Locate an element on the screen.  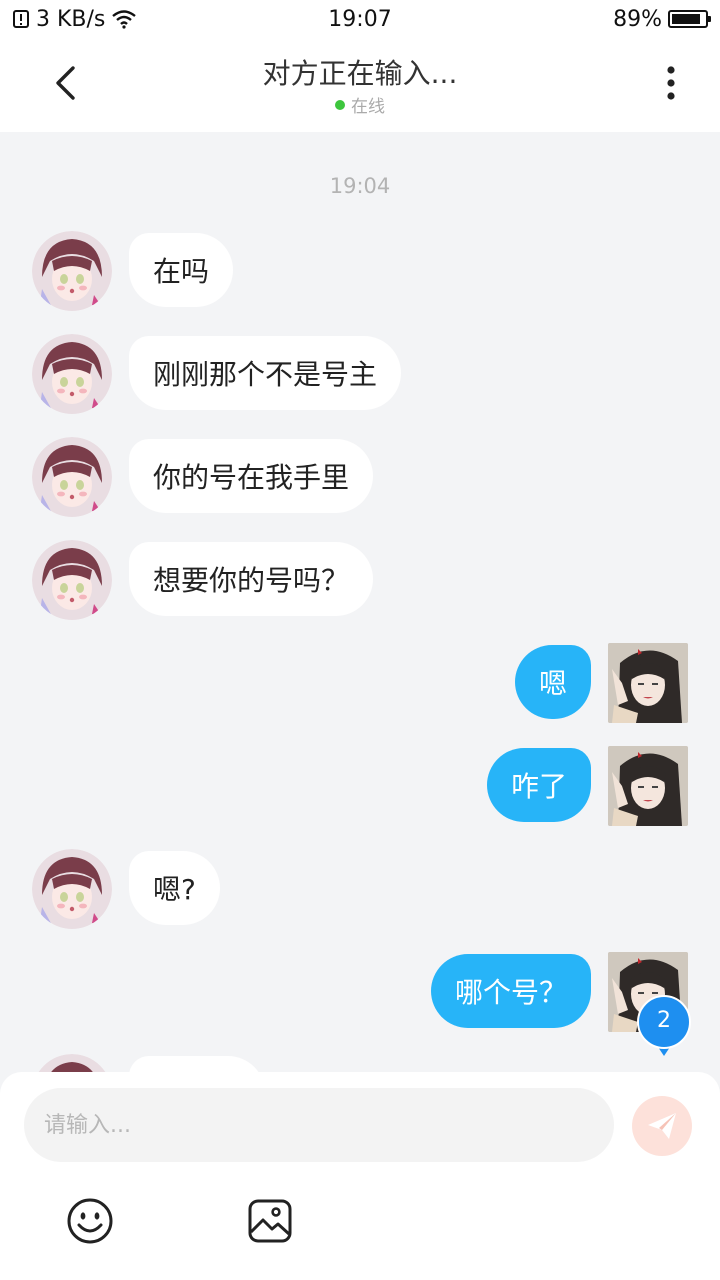
message-row: 刚刚那个不是号主 is located at coordinates (360, 374).